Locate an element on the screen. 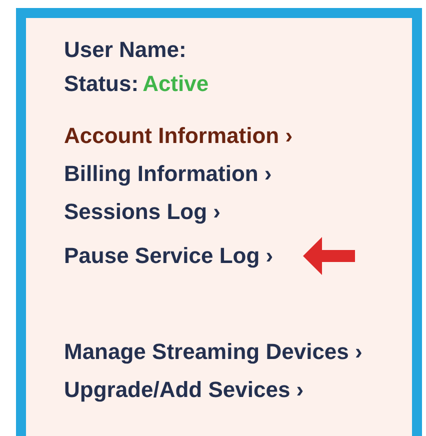 The image size is (426, 436). menu-link: Billing Information › is located at coordinates (168, 174).